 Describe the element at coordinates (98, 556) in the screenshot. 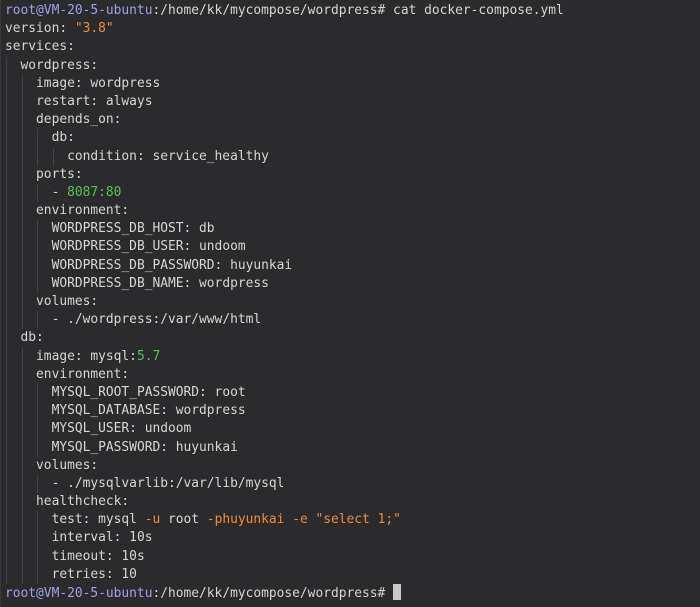

I see `text-segment: timeout: 10s` at that location.